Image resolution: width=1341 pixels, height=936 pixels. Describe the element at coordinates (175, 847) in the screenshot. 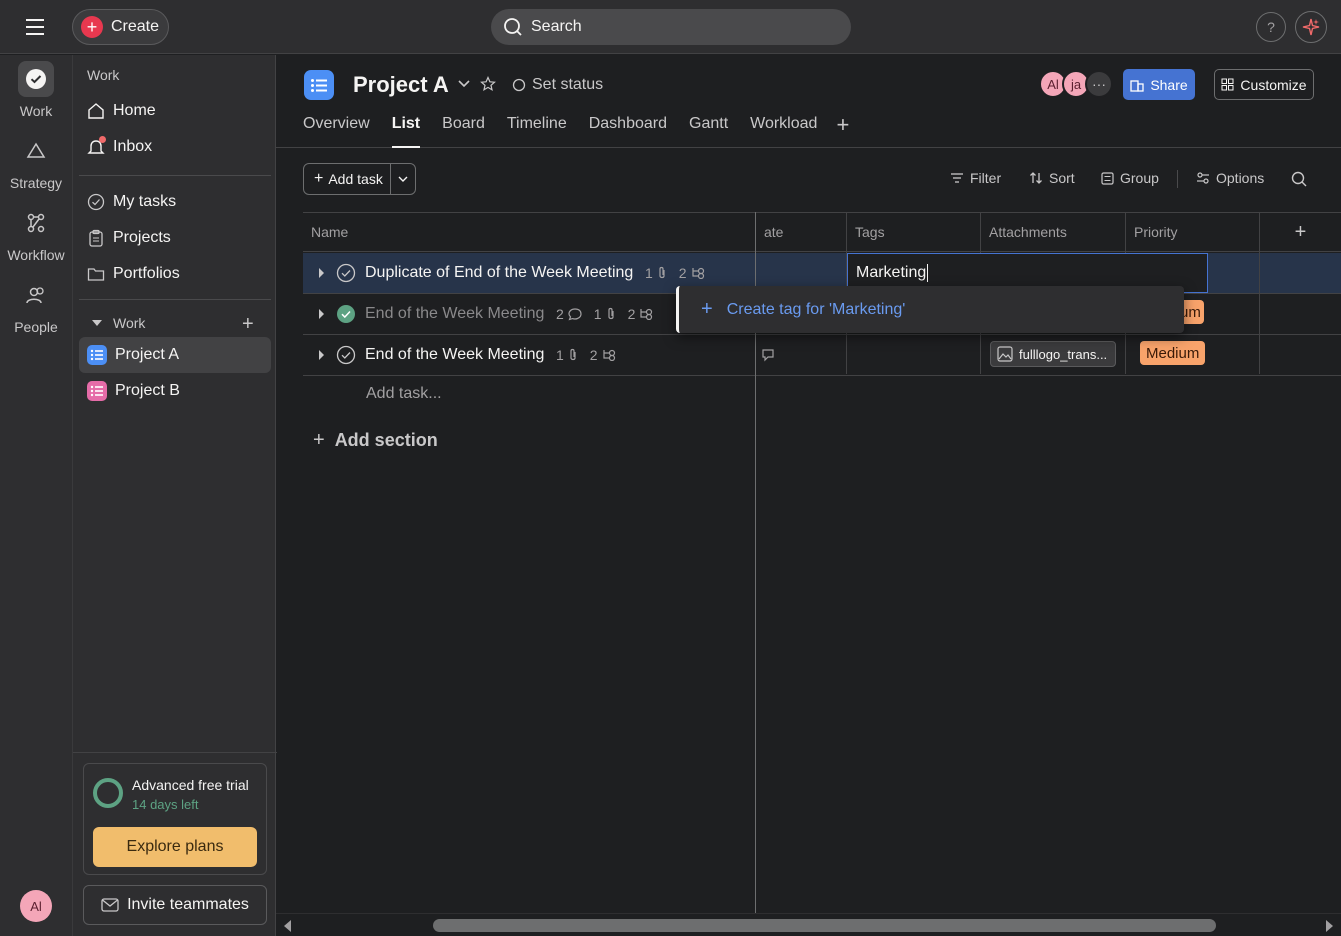

I see `explore-plans-button: Explore plans` at that location.